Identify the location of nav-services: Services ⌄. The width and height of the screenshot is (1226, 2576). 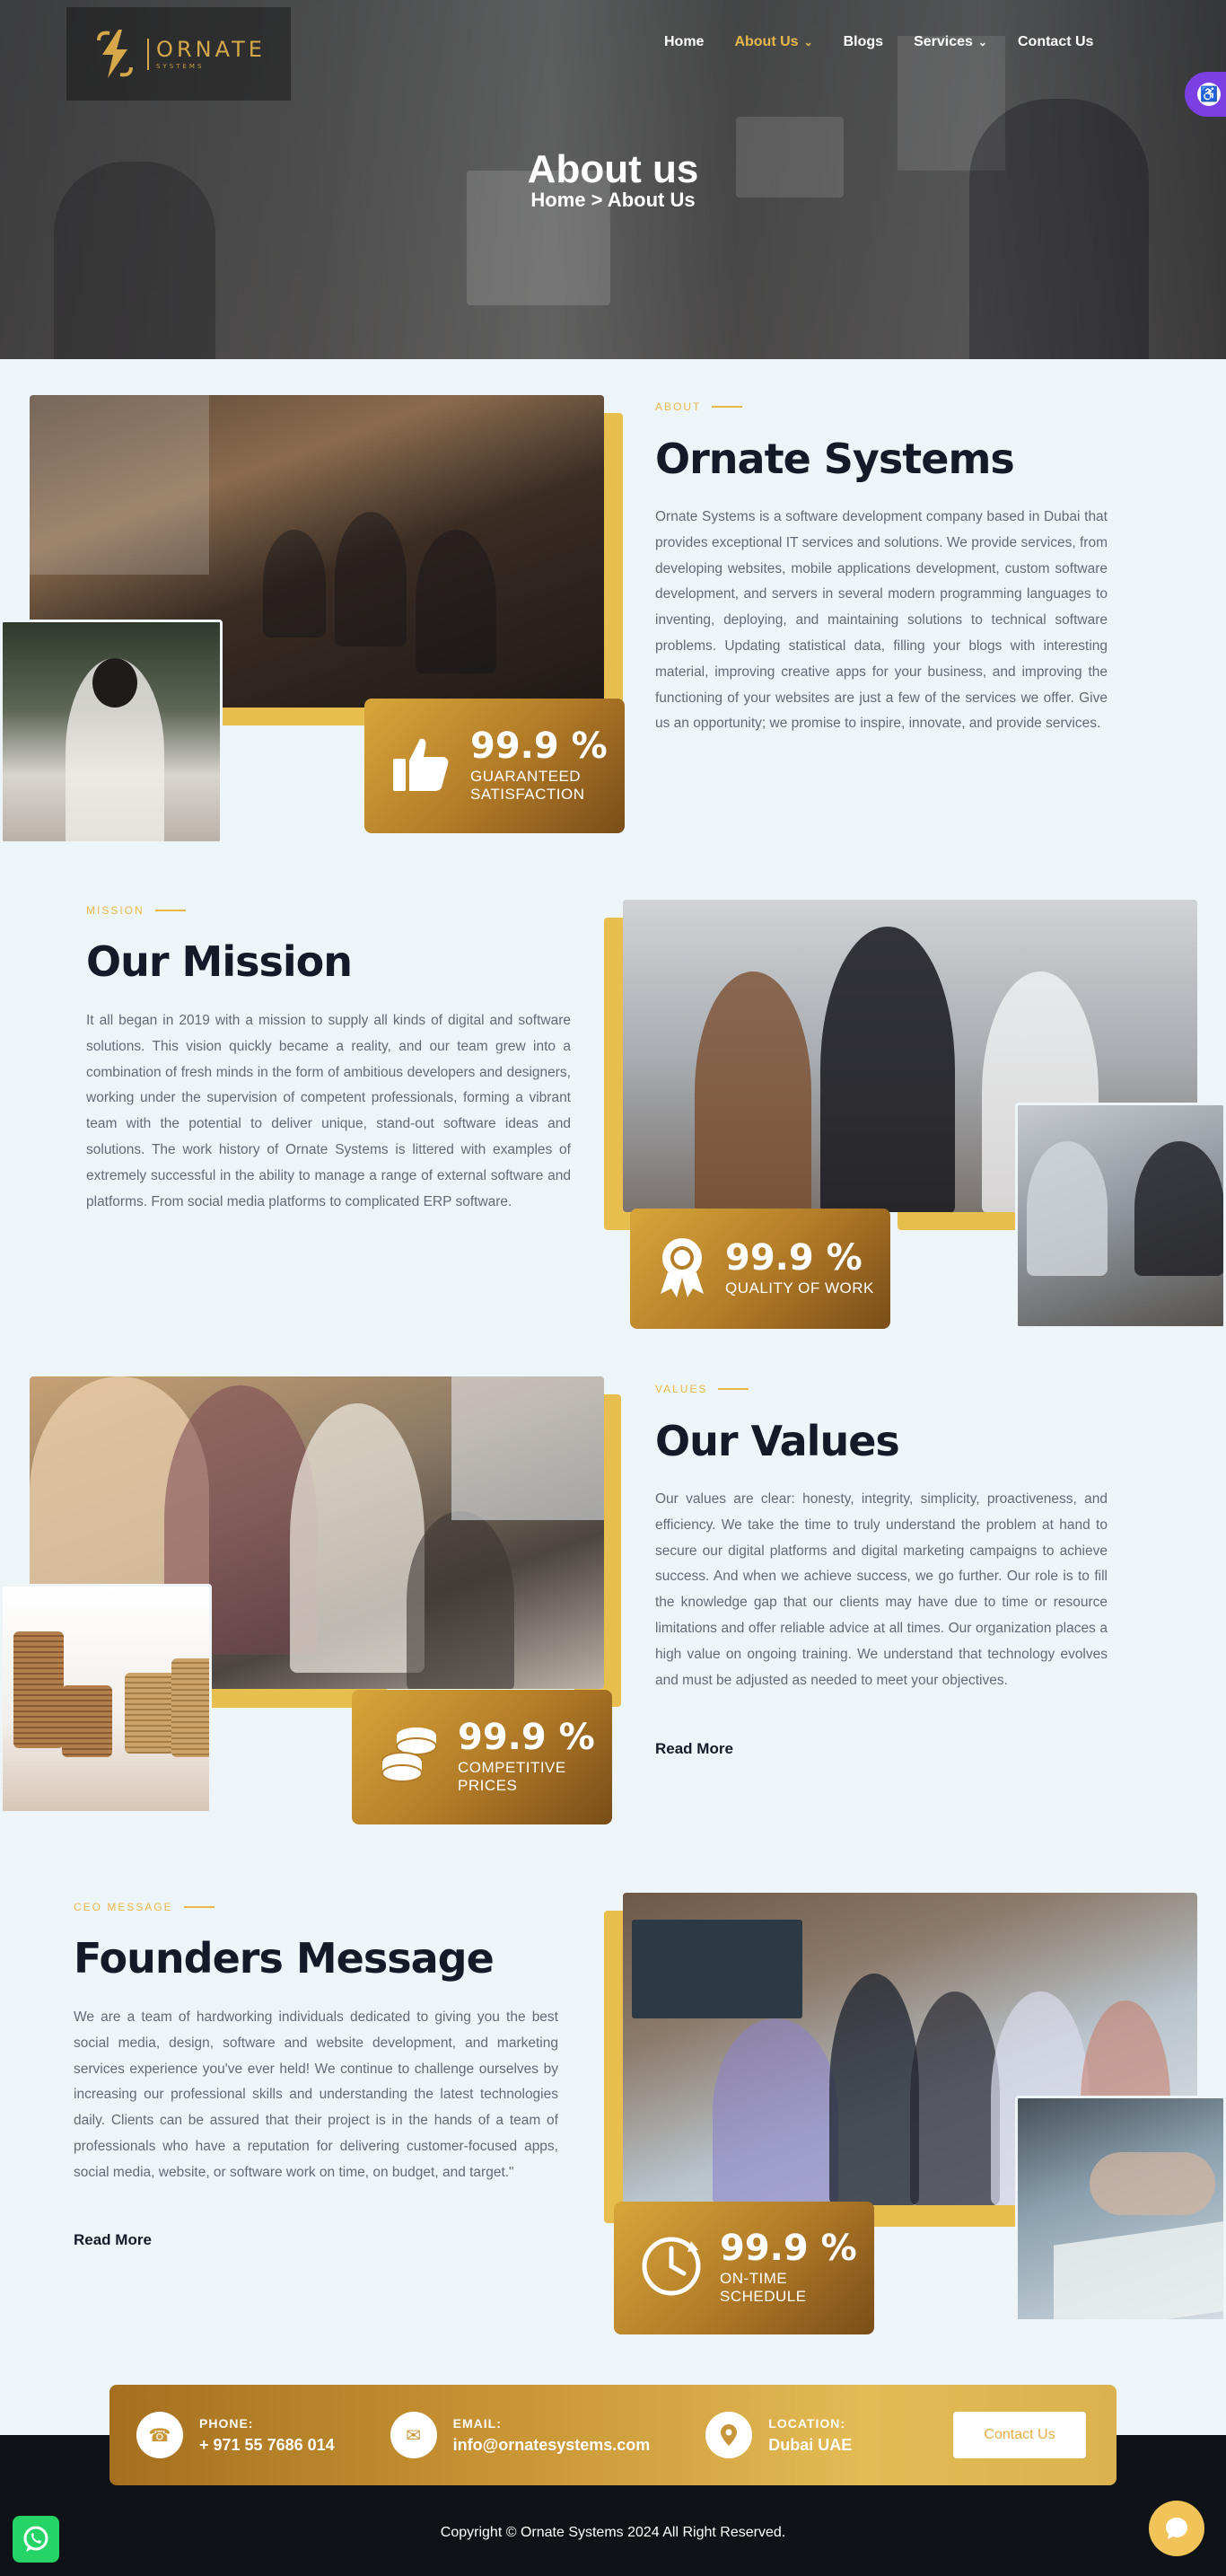
(951, 42).